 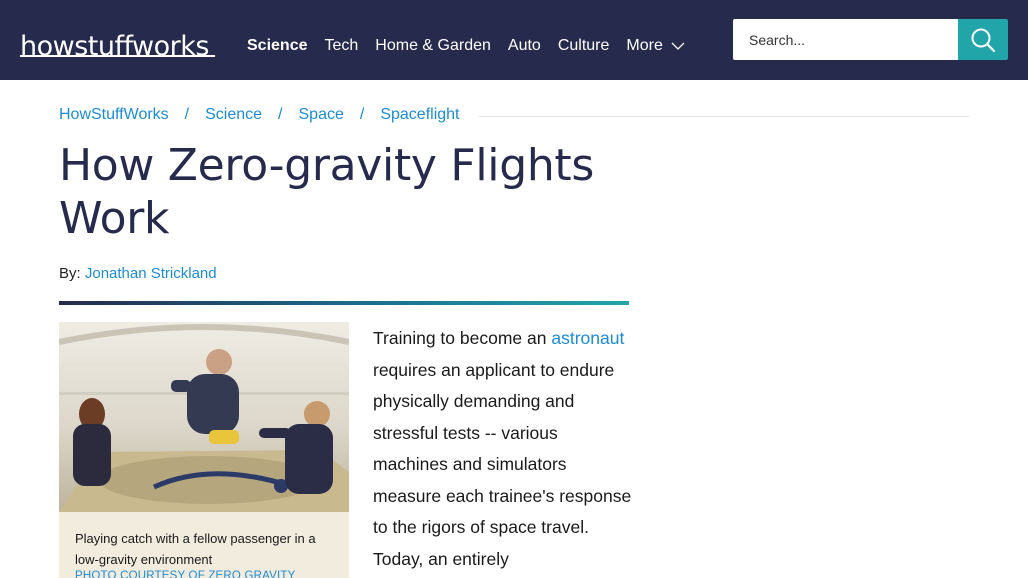 What do you see at coordinates (321, 115) in the screenshot?
I see `breadcrumb-space: Space` at bounding box center [321, 115].